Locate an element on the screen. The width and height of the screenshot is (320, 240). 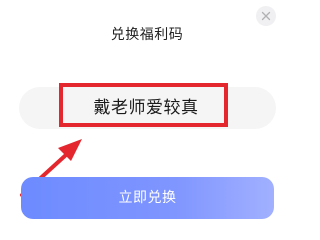
redeem-now-button: 立即兑换 is located at coordinates (147, 198).